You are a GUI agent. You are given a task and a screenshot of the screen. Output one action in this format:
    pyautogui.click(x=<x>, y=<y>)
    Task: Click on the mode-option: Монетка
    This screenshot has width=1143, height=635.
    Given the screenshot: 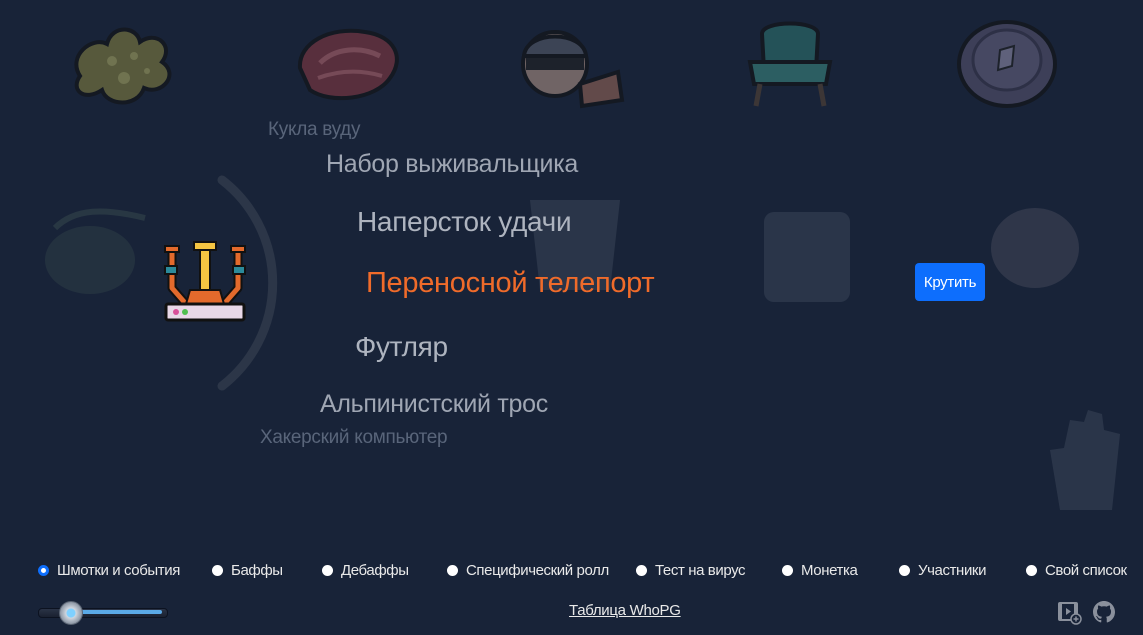 What is the action you would take?
    pyautogui.click(x=820, y=570)
    